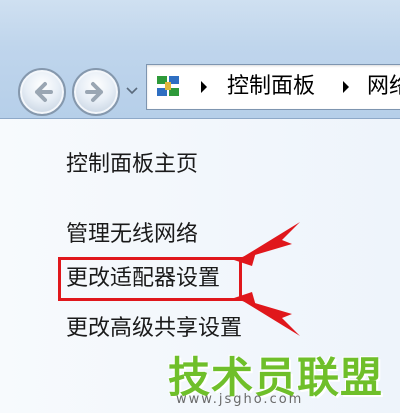 This screenshot has width=400, height=413. I want to click on sidebar-item-control-panel-home: 控制面板主页, so click(132, 165).